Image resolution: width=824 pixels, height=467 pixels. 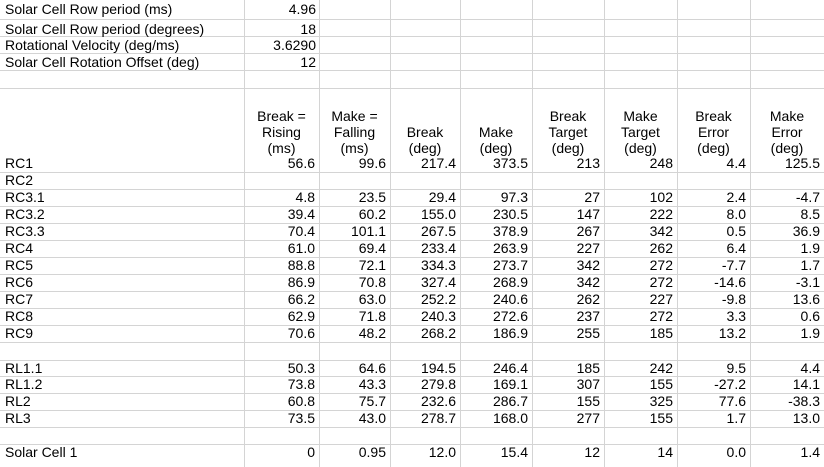 What do you see at coordinates (494, 299) in the screenshot?
I see `table-cell: 240.6` at bounding box center [494, 299].